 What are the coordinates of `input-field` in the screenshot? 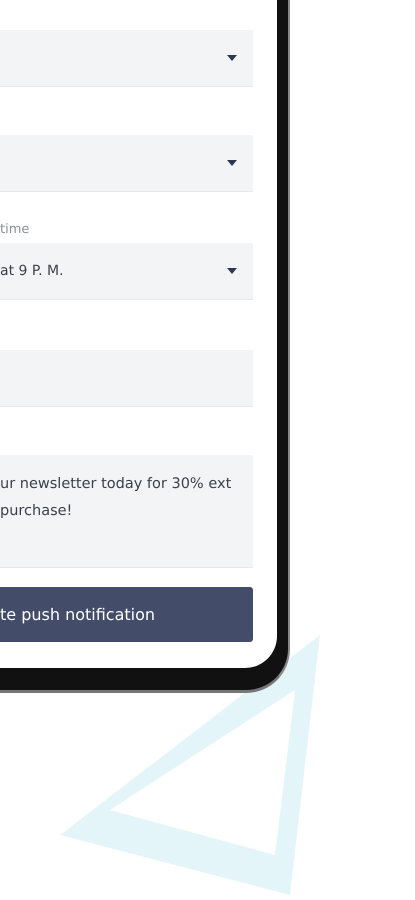 It's located at (126, 378).